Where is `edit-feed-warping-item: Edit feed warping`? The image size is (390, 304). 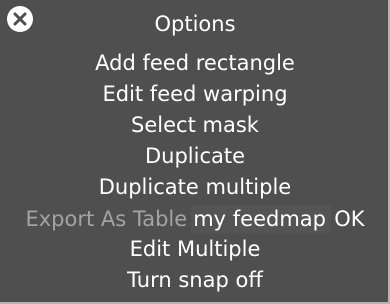 edit-feed-warping-item: Edit feed warping is located at coordinates (195, 94).